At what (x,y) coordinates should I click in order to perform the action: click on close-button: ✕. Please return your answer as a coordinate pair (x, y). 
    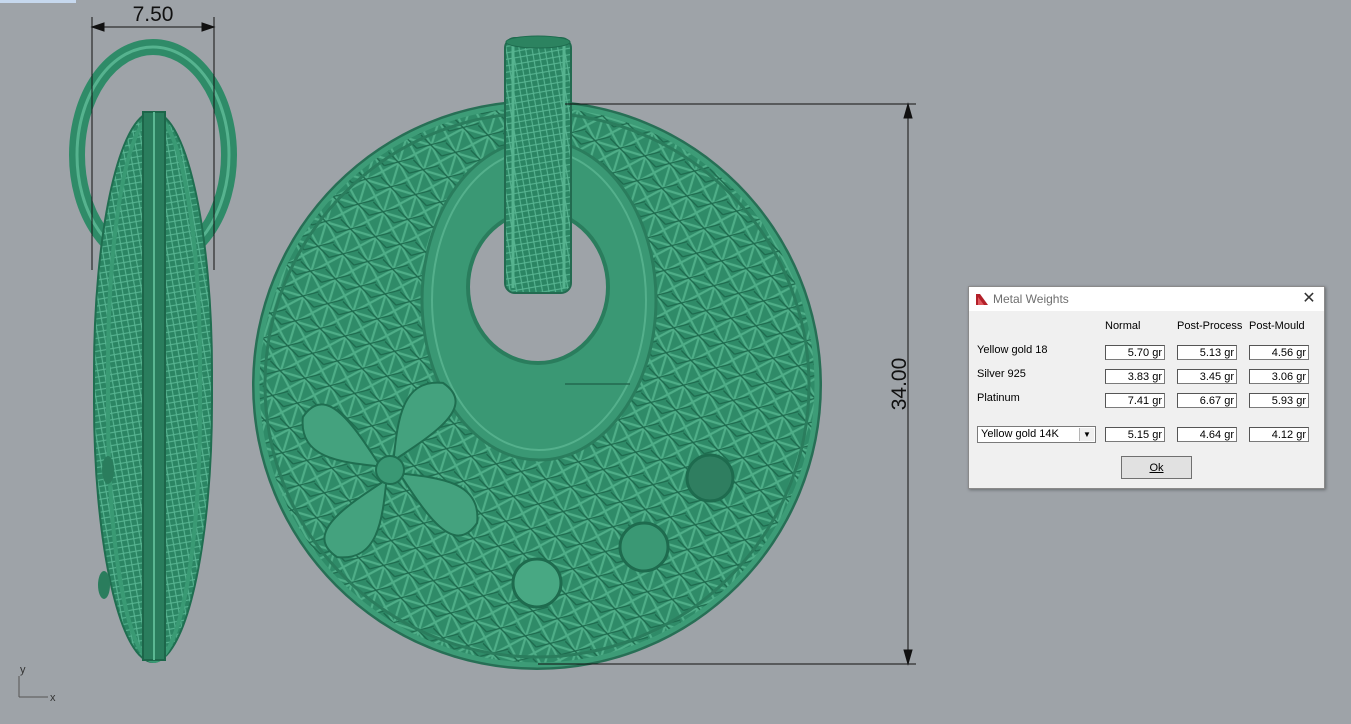
    Looking at the image, I should click on (1309, 299).